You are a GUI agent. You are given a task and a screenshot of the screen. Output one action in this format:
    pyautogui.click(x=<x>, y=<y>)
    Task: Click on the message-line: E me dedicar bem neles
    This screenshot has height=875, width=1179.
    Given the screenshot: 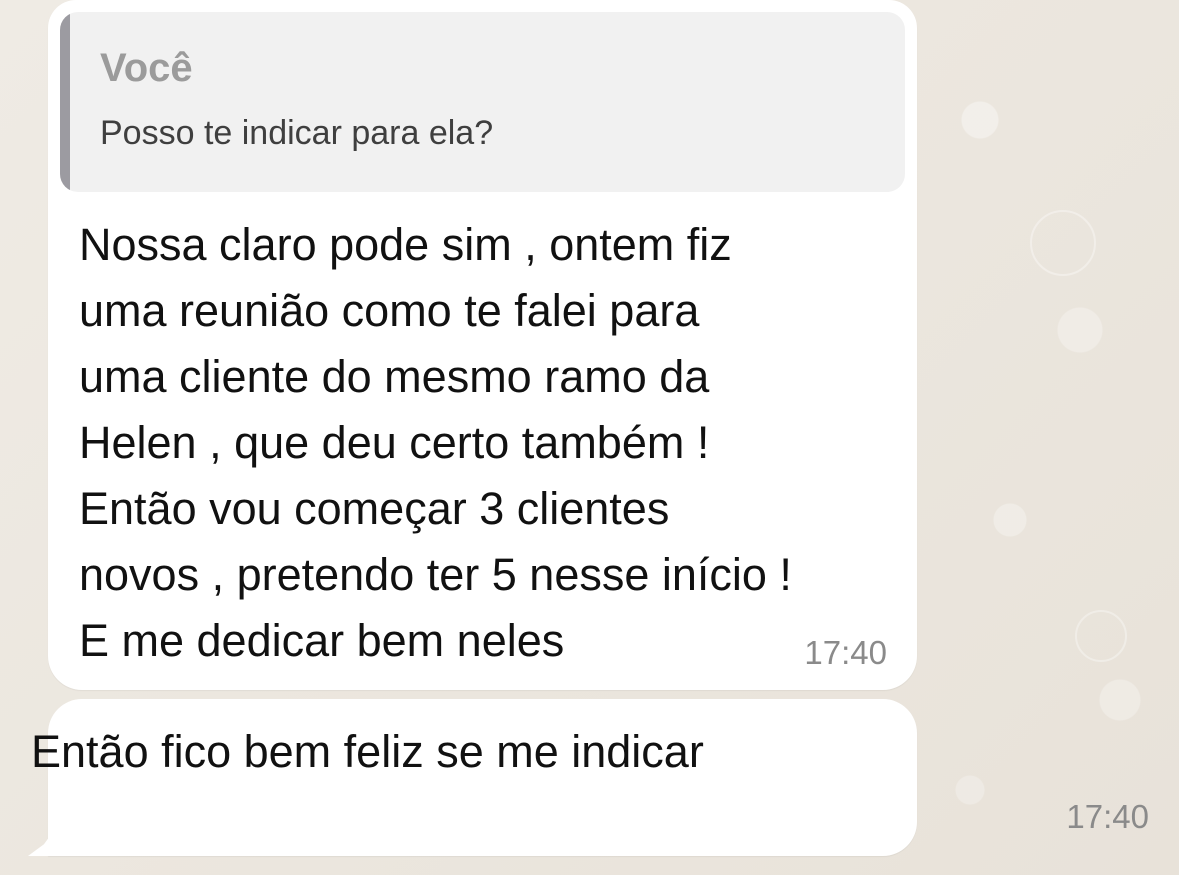 What is the action you would take?
    pyautogui.click(x=322, y=640)
    